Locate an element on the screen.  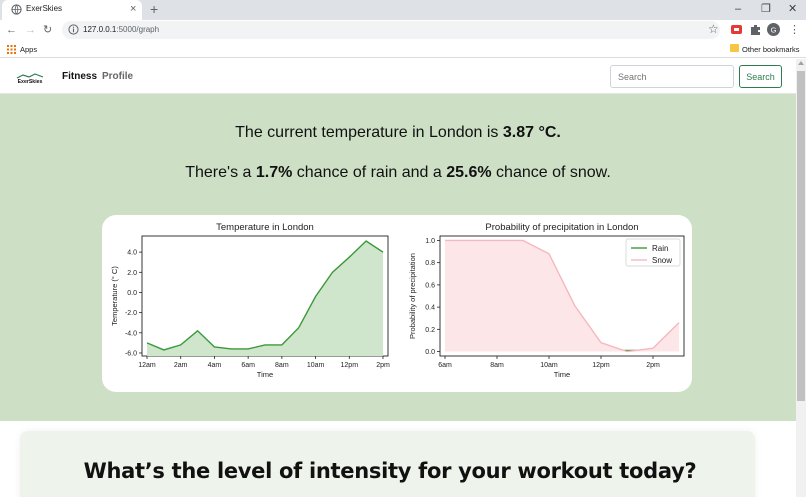
search-button: Search is located at coordinates (760, 76).